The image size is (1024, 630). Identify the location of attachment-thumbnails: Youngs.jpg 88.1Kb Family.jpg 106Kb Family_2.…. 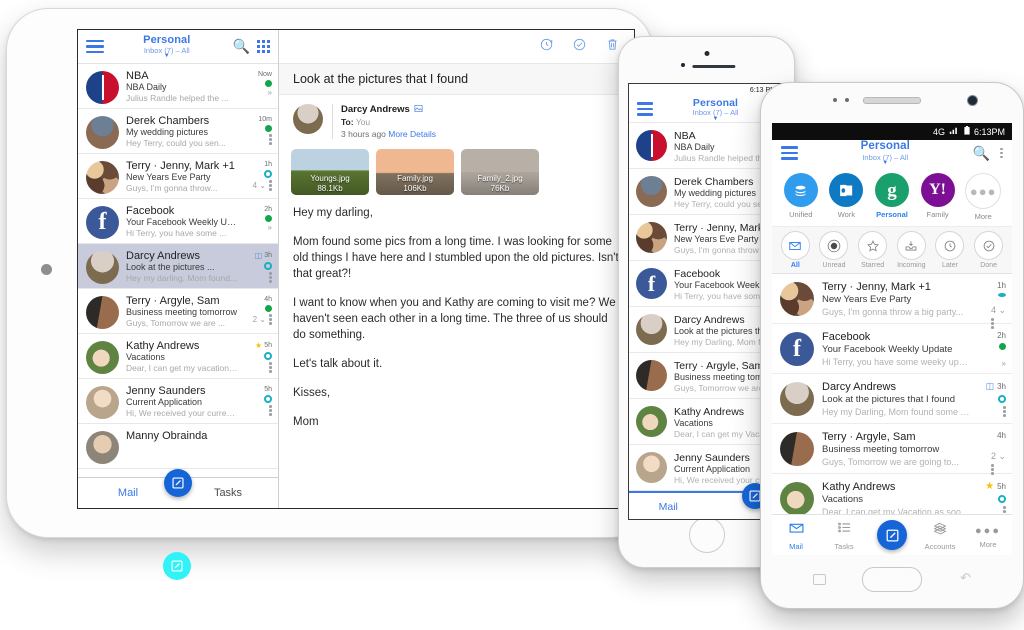
(456, 174).